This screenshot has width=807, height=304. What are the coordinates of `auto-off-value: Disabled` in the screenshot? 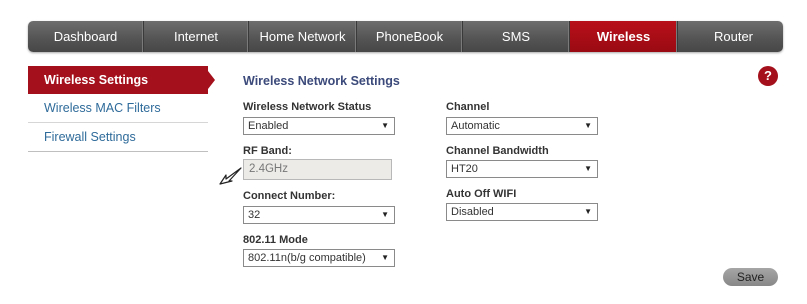 It's located at (472, 212).